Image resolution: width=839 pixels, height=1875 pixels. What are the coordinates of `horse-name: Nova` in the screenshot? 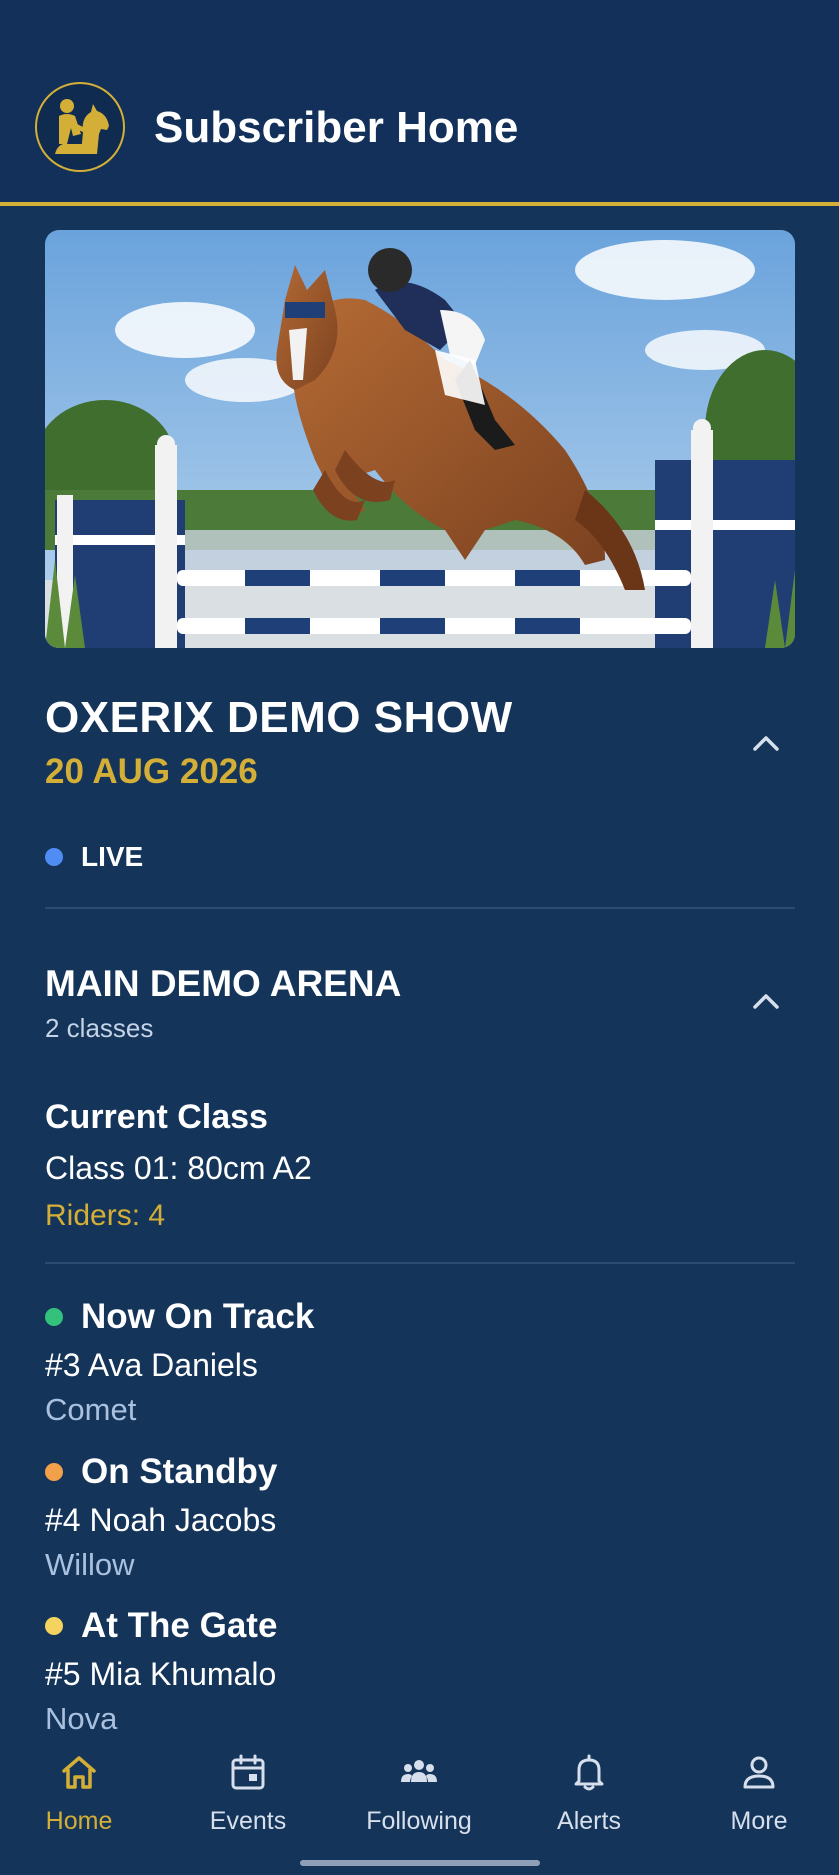 It's located at (81, 1718).